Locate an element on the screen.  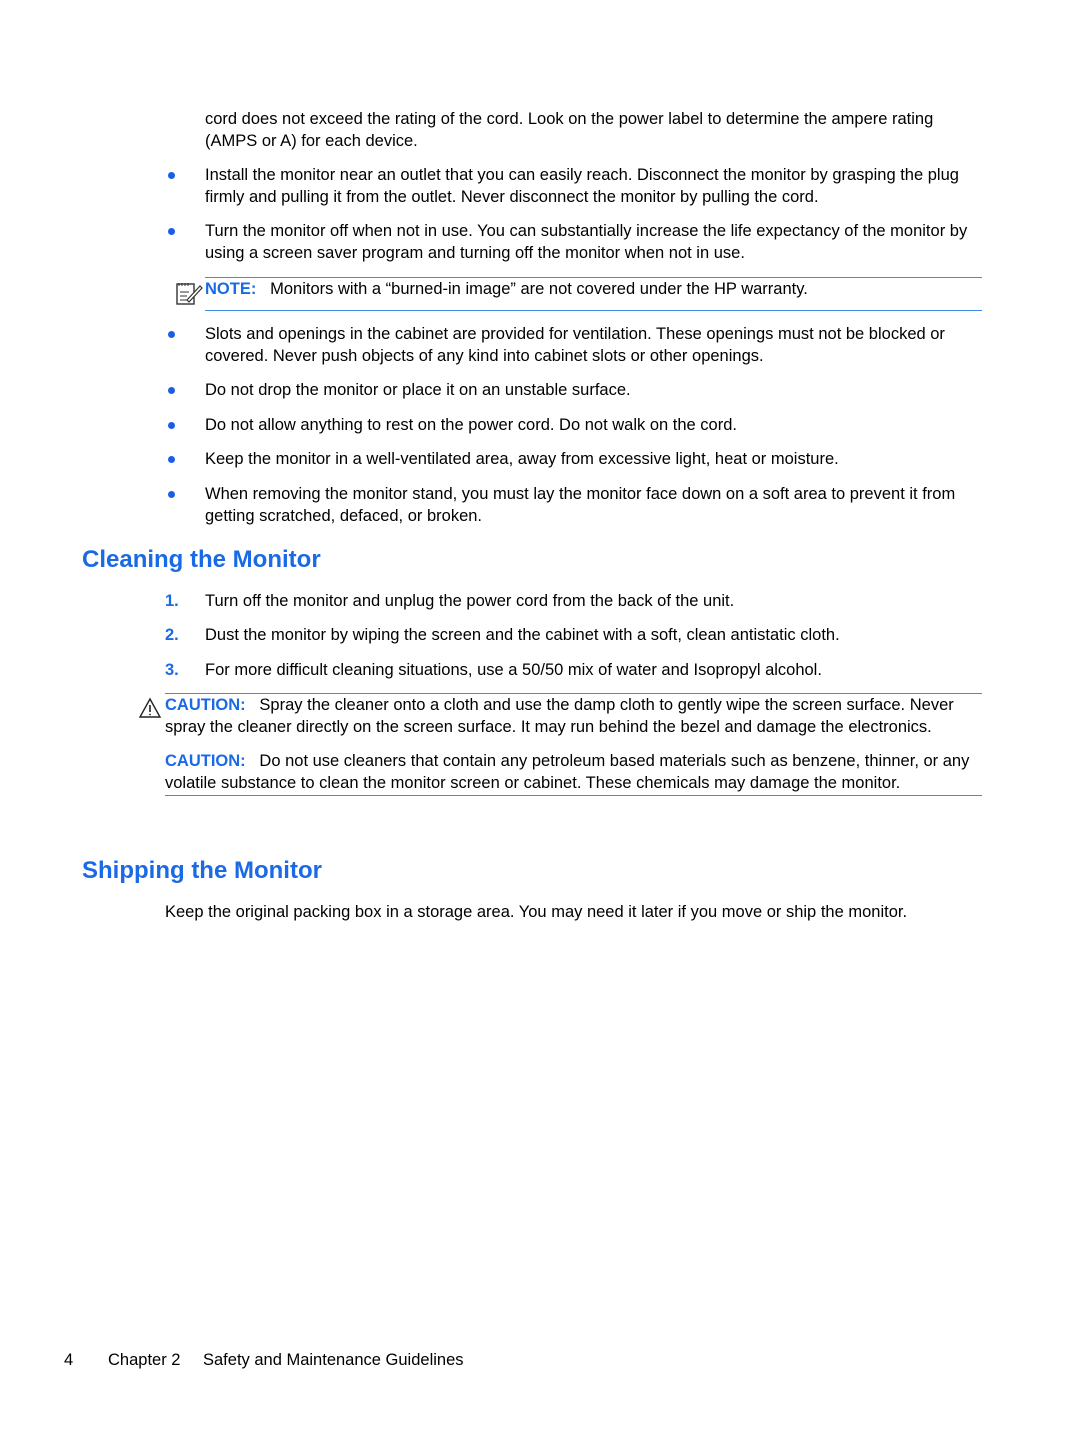
note-label: NOTE: is located at coordinates (231, 289).